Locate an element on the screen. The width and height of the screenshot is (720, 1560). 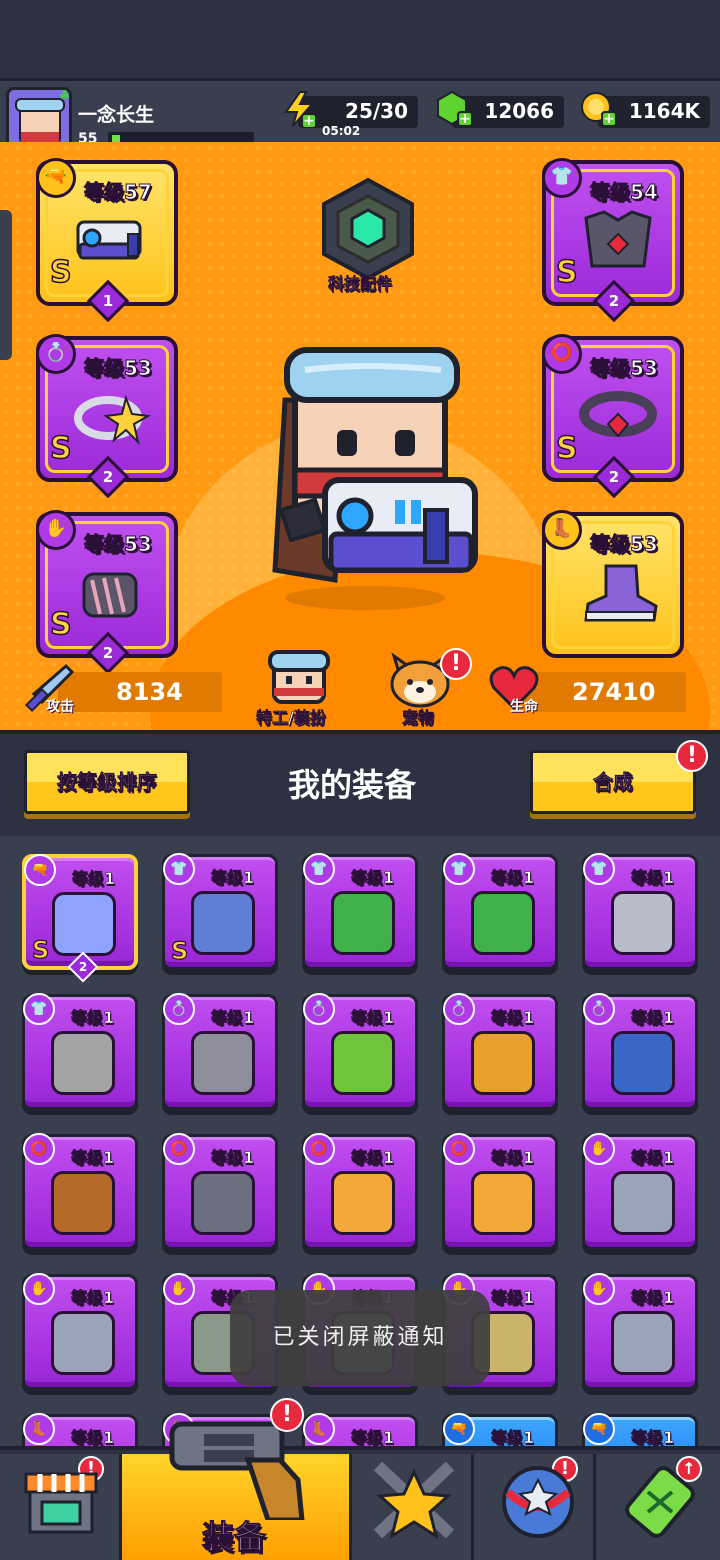
health-label: 生命 is located at coordinates (524, 707).